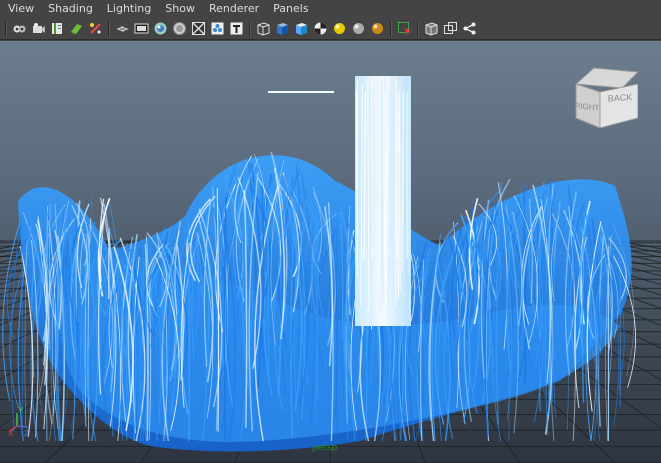  Describe the element at coordinates (619, 106) in the screenshot. I see `viewcube-back-face` at that location.